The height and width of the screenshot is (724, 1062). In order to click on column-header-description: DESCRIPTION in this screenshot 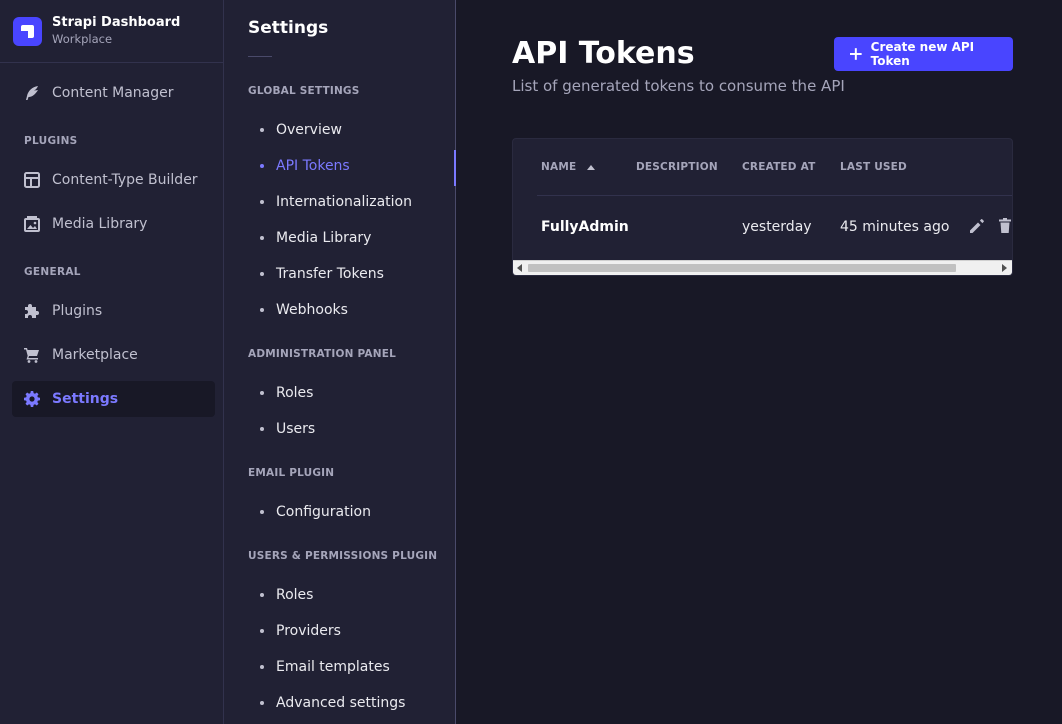, I will do `click(677, 167)`.